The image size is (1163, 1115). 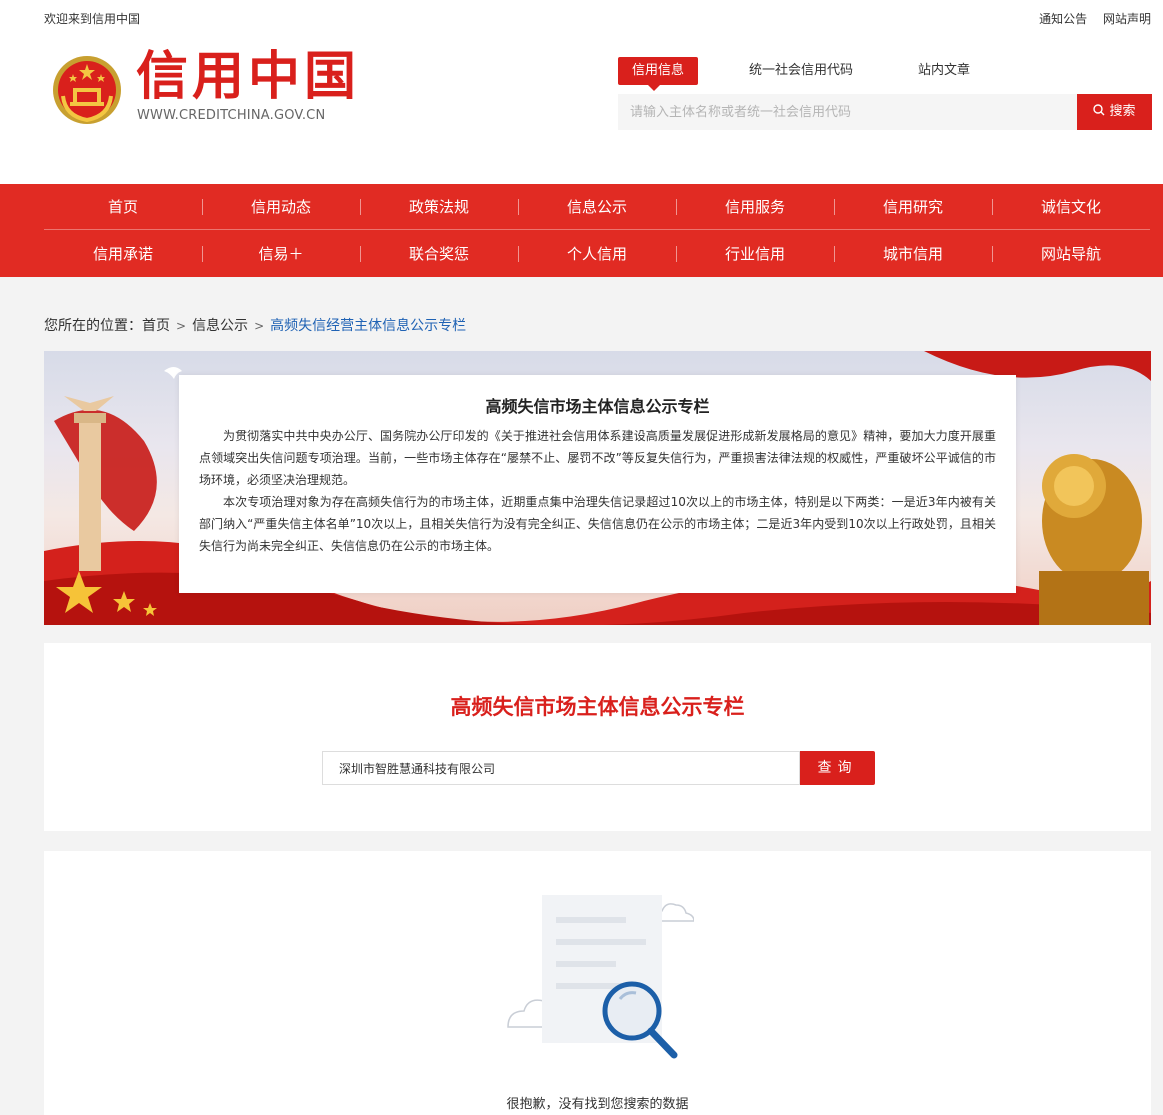 I want to click on statement-link: 网站声明, so click(x=1127, y=19).